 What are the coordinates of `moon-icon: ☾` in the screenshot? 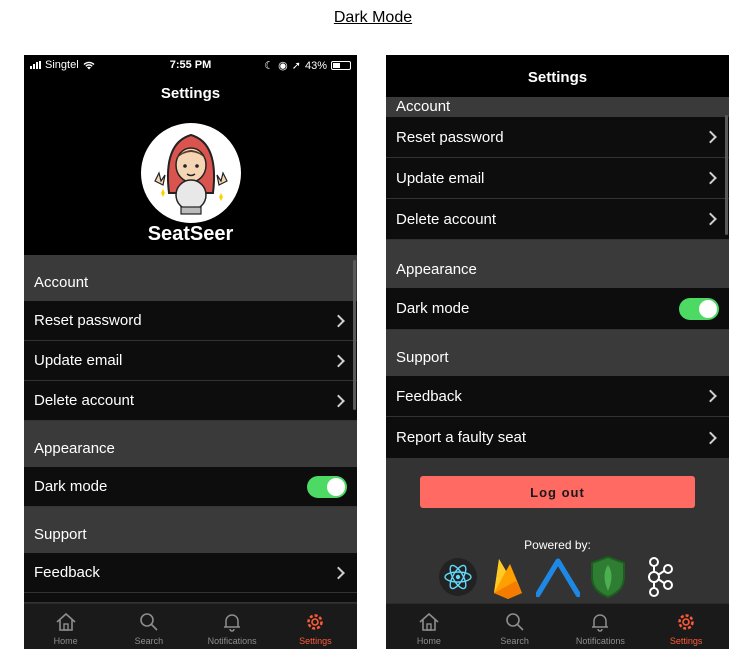 It's located at (269, 66).